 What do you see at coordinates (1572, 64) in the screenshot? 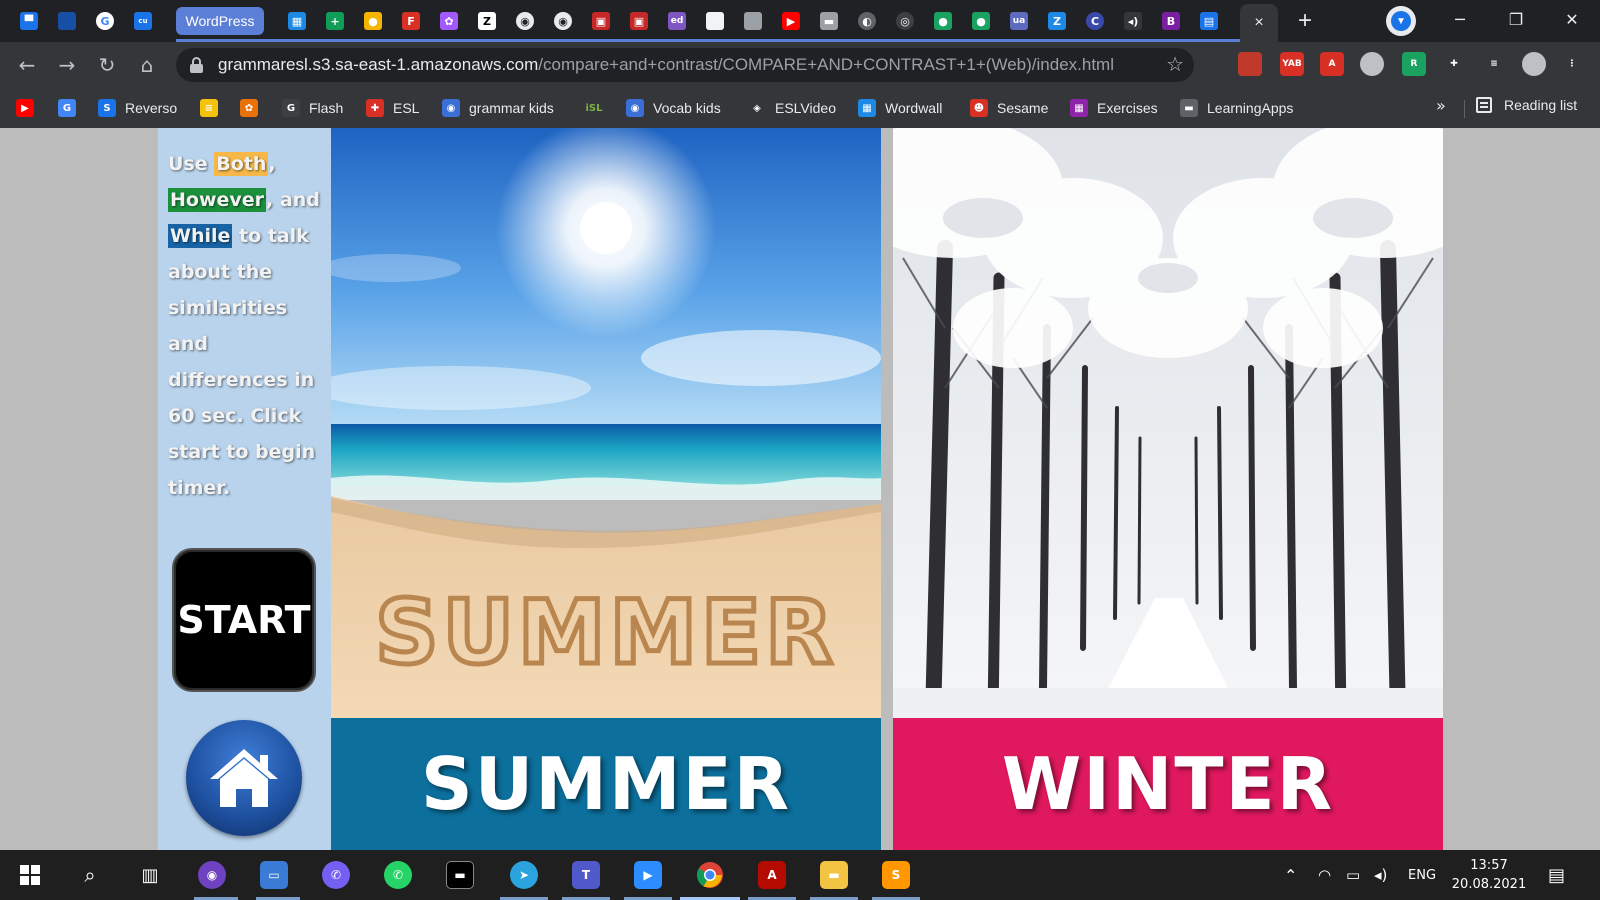
I see `menu-icon: ⋮` at bounding box center [1572, 64].